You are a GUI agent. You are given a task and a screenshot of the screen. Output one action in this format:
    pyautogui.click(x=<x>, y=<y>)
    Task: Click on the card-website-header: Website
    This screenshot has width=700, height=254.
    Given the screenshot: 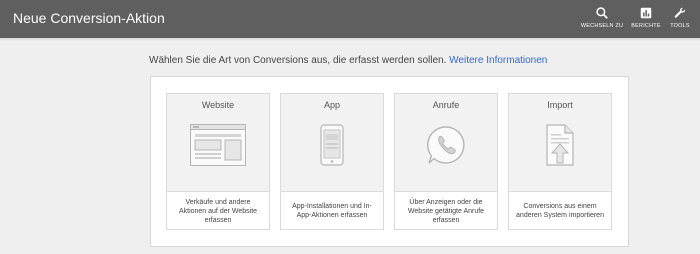 What is the action you would take?
    pyautogui.click(x=218, y=143)
    